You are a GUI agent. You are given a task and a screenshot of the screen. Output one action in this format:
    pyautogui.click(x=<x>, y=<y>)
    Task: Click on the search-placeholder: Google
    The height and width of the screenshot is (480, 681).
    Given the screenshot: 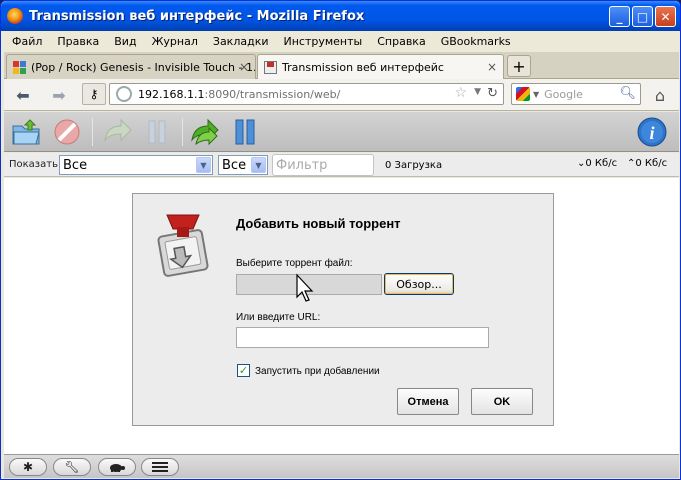 What is the action you would take?
    pyautogui.click(x=563, y=94)
    